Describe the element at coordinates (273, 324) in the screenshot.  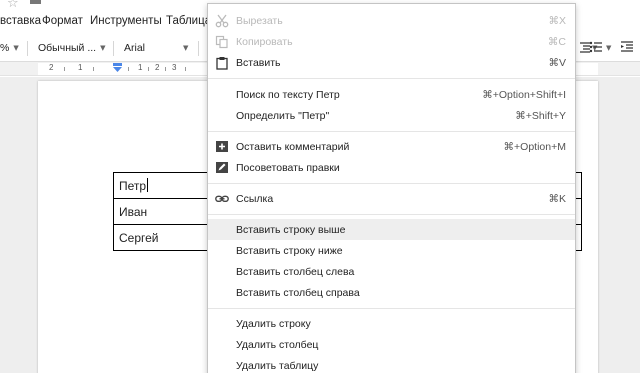
I see `menu-item-label: Удалить строку` at that location.